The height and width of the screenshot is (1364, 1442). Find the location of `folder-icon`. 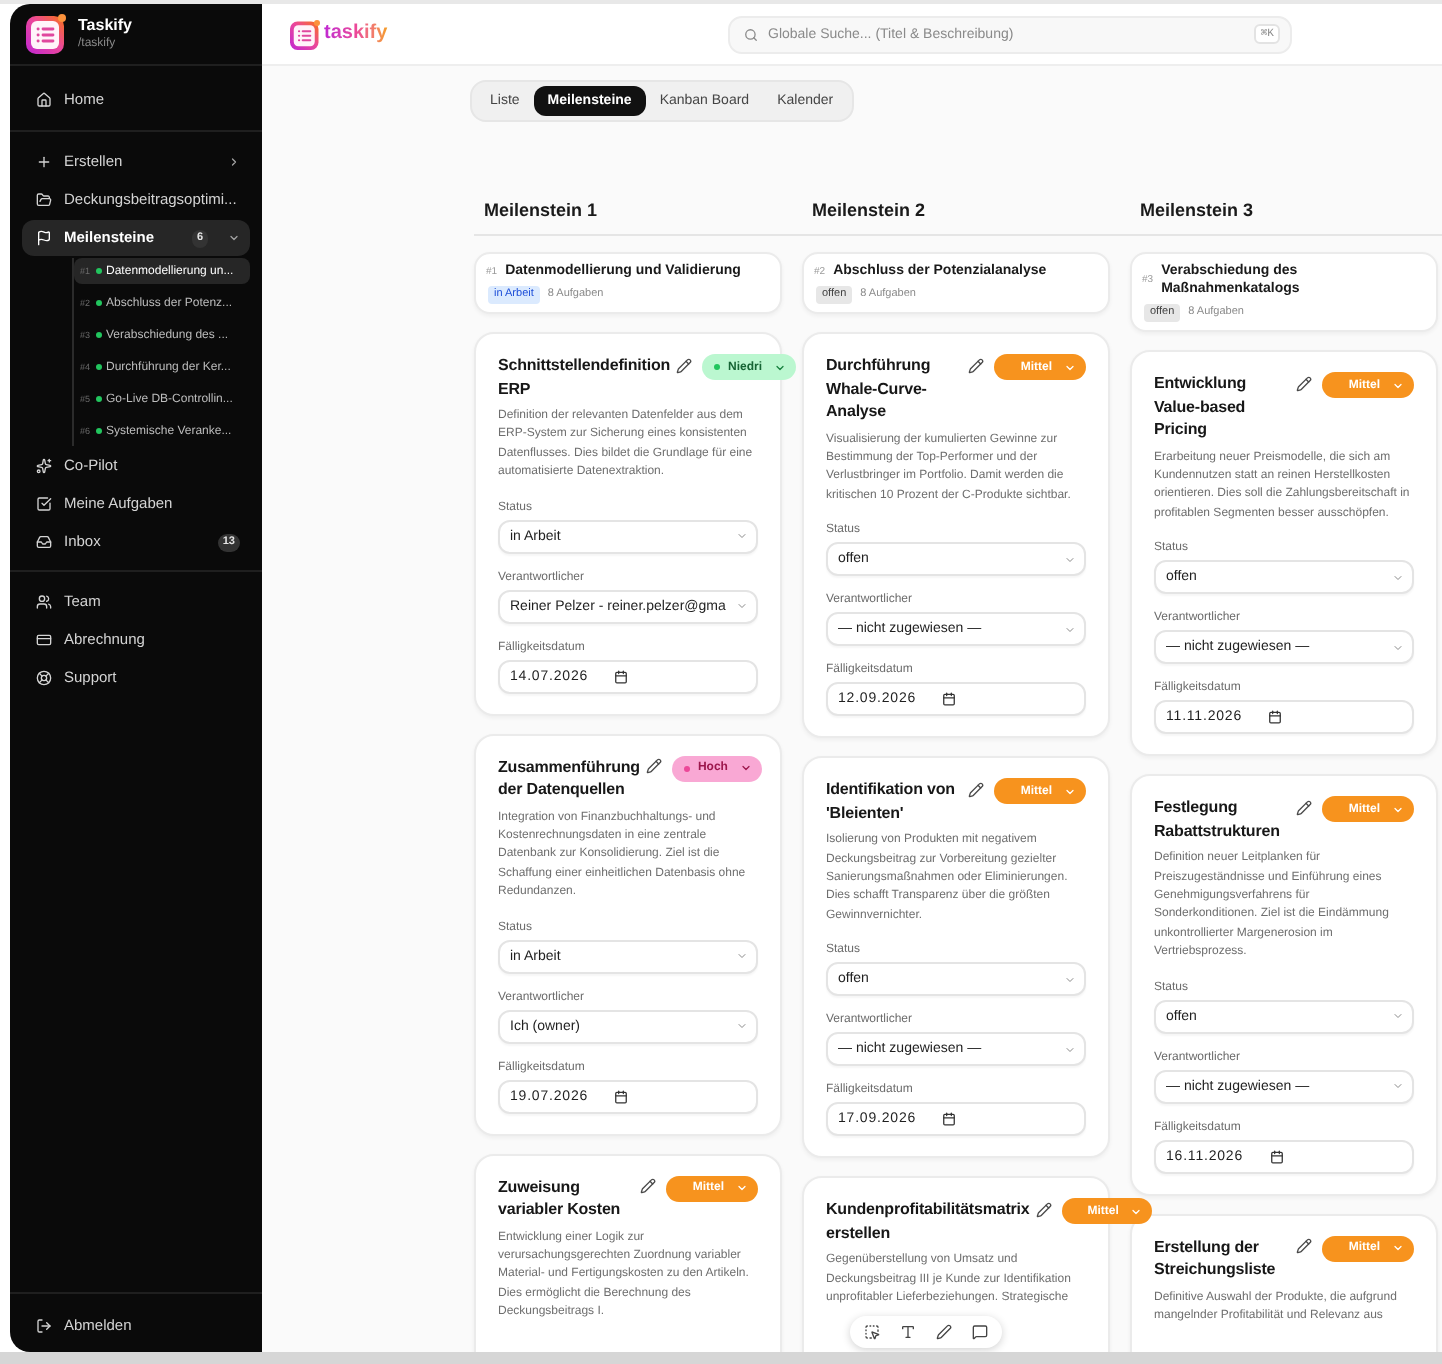

folder-icon is located at coordinates (44, 200).